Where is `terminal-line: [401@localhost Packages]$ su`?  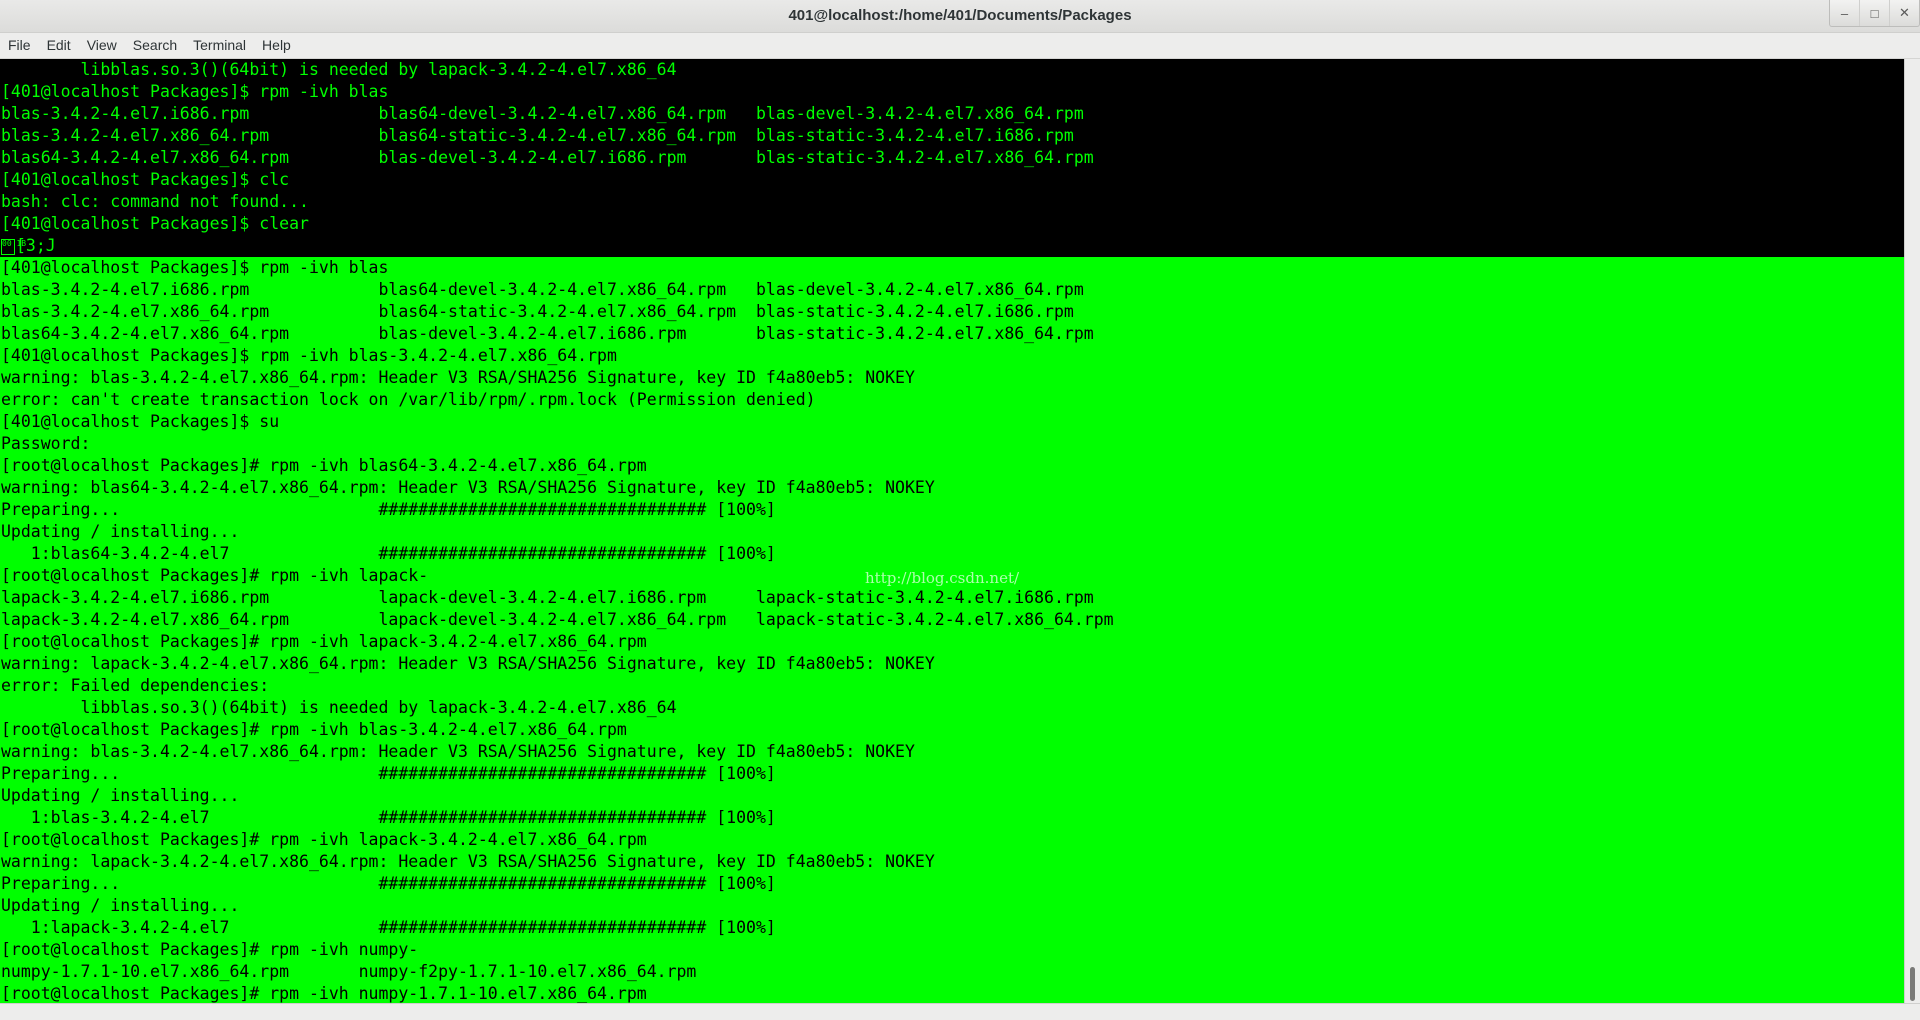
terminal-line: [401@localhost Packages]$ su is located at coordinates (952, 422).